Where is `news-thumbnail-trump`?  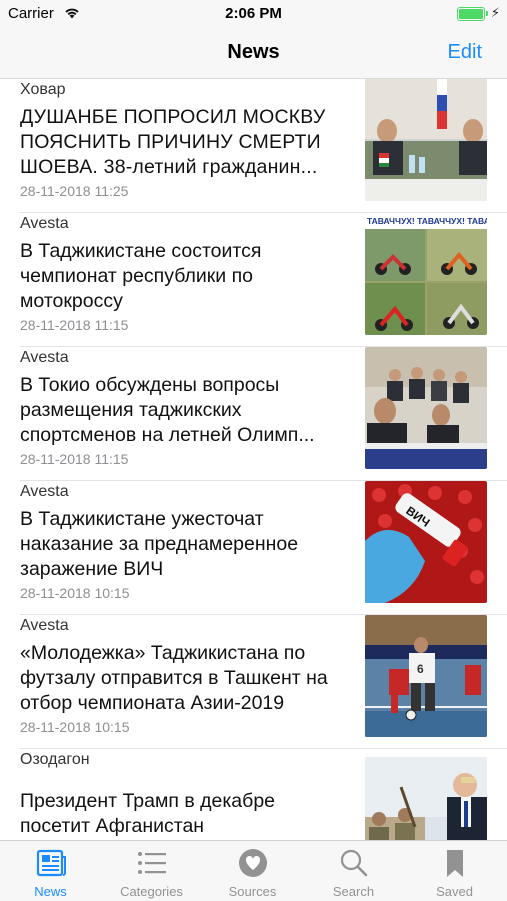
news-thumbnail-trump is located at coordinates (426, 798).